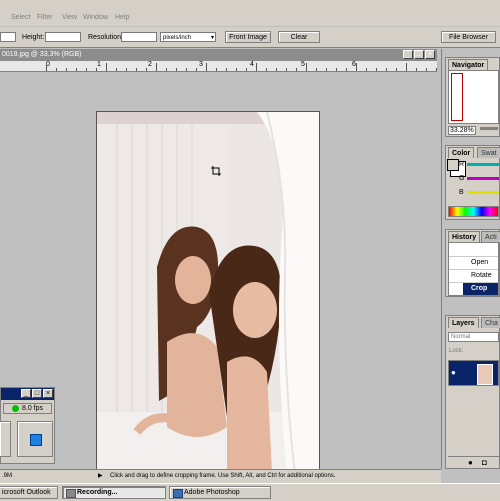  What do you see at coordinates (470, 462) in the screenshot?
I see `layer-style-icon: ●` at bounding box center [470, 462].